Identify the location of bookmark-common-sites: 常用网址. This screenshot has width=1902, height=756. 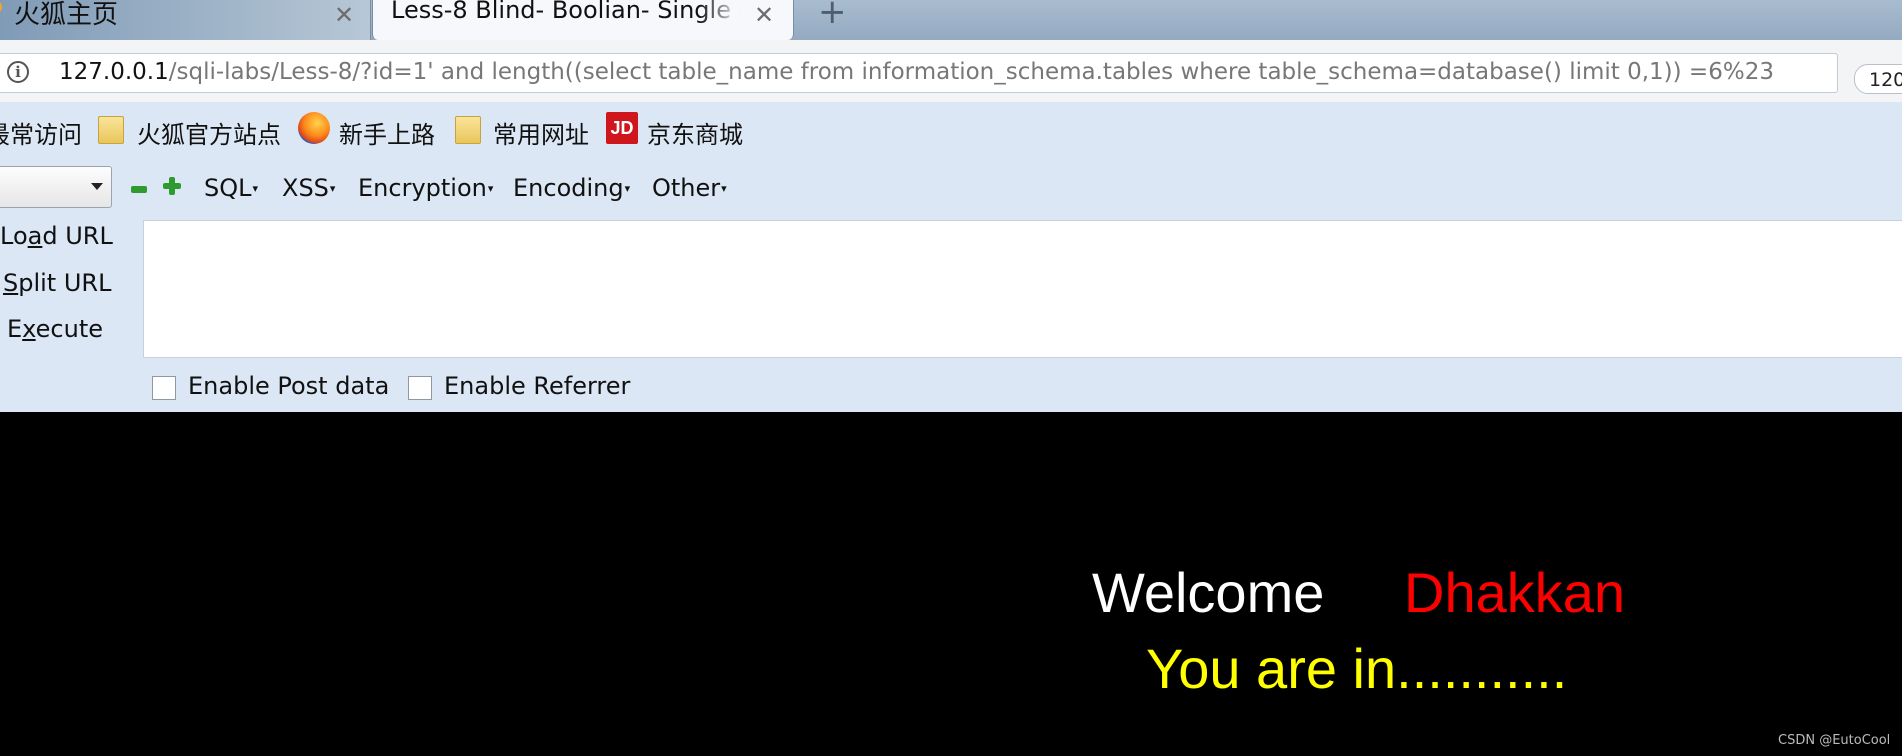
(541, 132).